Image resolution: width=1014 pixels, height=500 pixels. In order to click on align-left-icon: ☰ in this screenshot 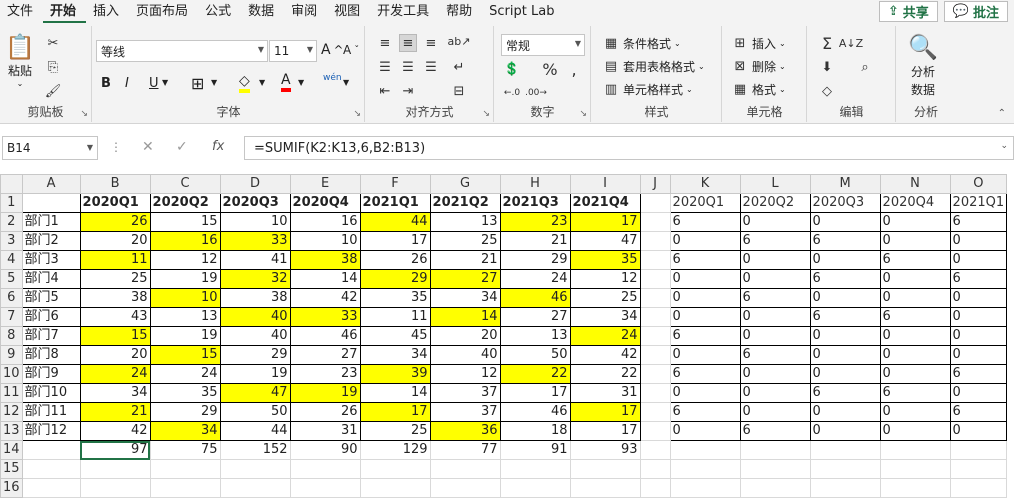, I will do `click(385, 67)`.